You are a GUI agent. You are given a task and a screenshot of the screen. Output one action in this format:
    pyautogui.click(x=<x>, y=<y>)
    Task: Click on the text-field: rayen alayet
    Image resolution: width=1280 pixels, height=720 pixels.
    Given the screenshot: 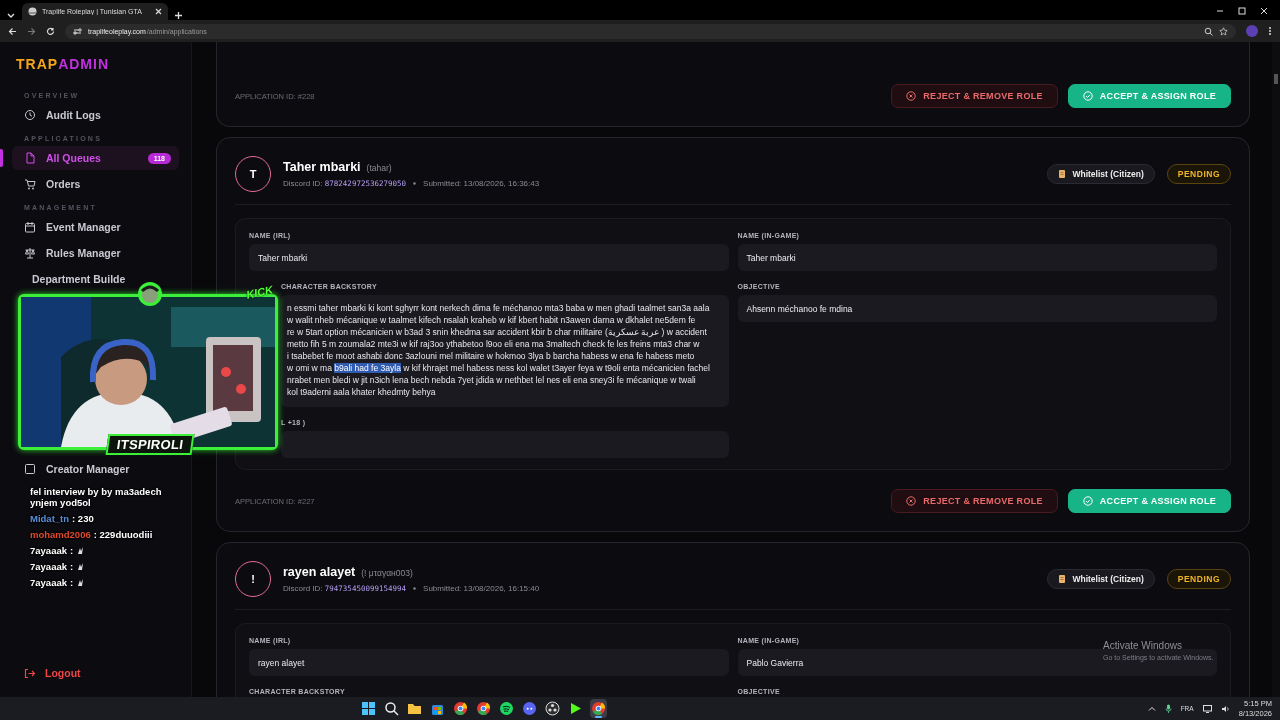 What is the action you would take?
    pyautogui.click(x=489, y=663)
    